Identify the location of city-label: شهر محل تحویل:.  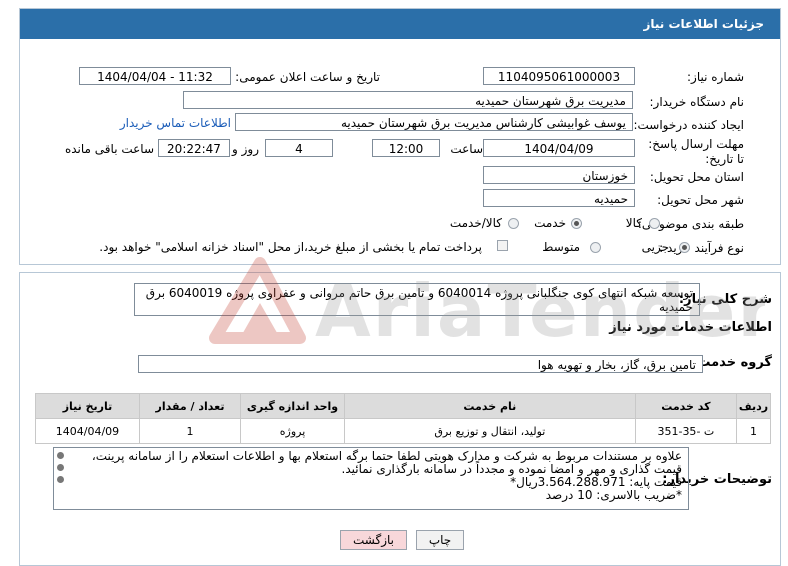
(700, 200).